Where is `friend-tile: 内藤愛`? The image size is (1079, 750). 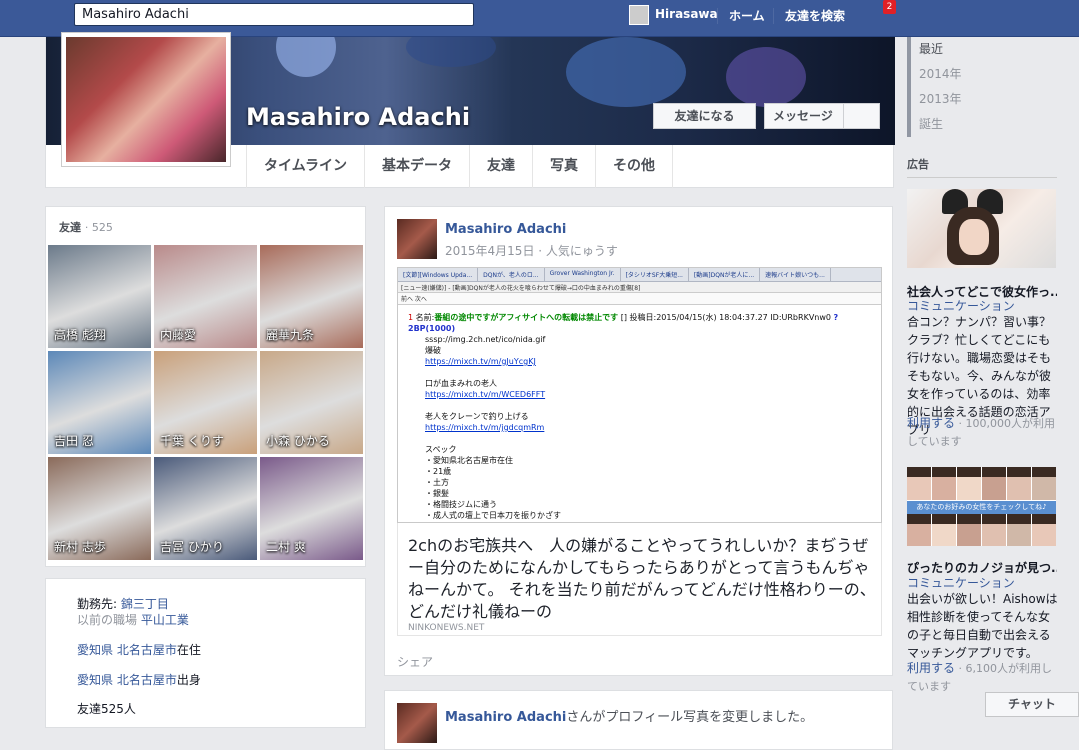
friend-tile: 内藤愛 is located at coordinates (205, 296).